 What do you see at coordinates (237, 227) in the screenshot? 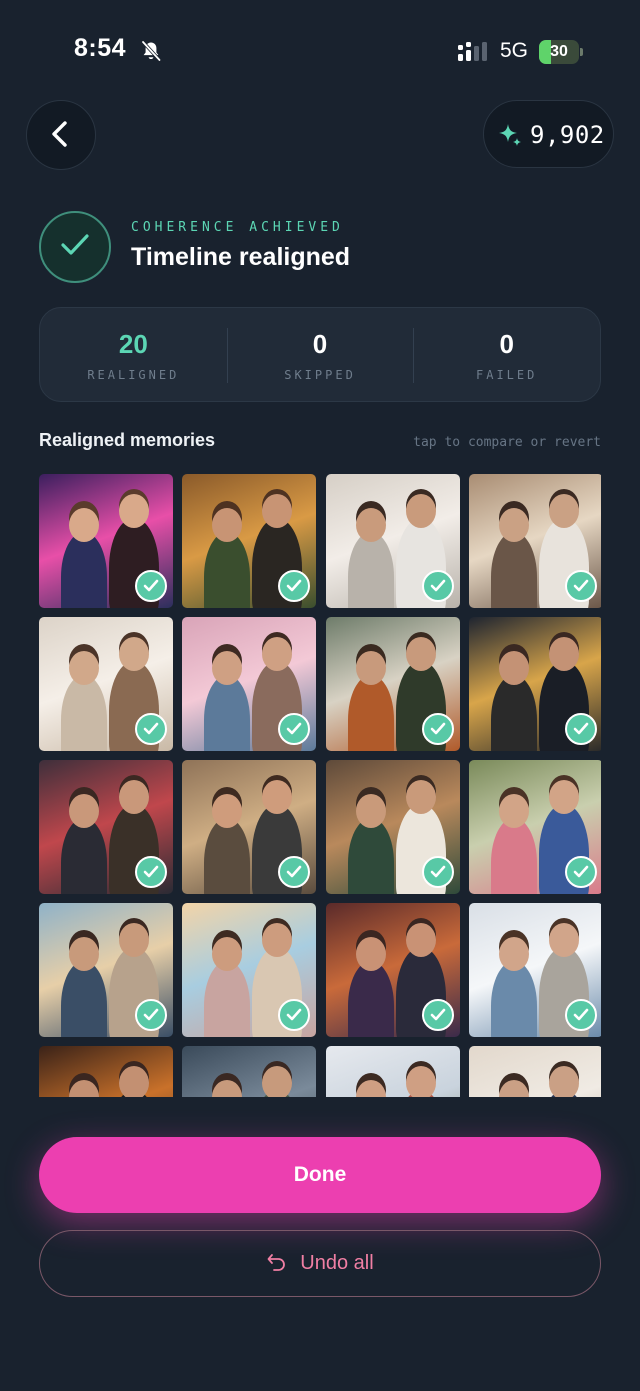
I see `result-eyebrow: COHERENCE ACHIEVED` at bounding box center [237, 227].